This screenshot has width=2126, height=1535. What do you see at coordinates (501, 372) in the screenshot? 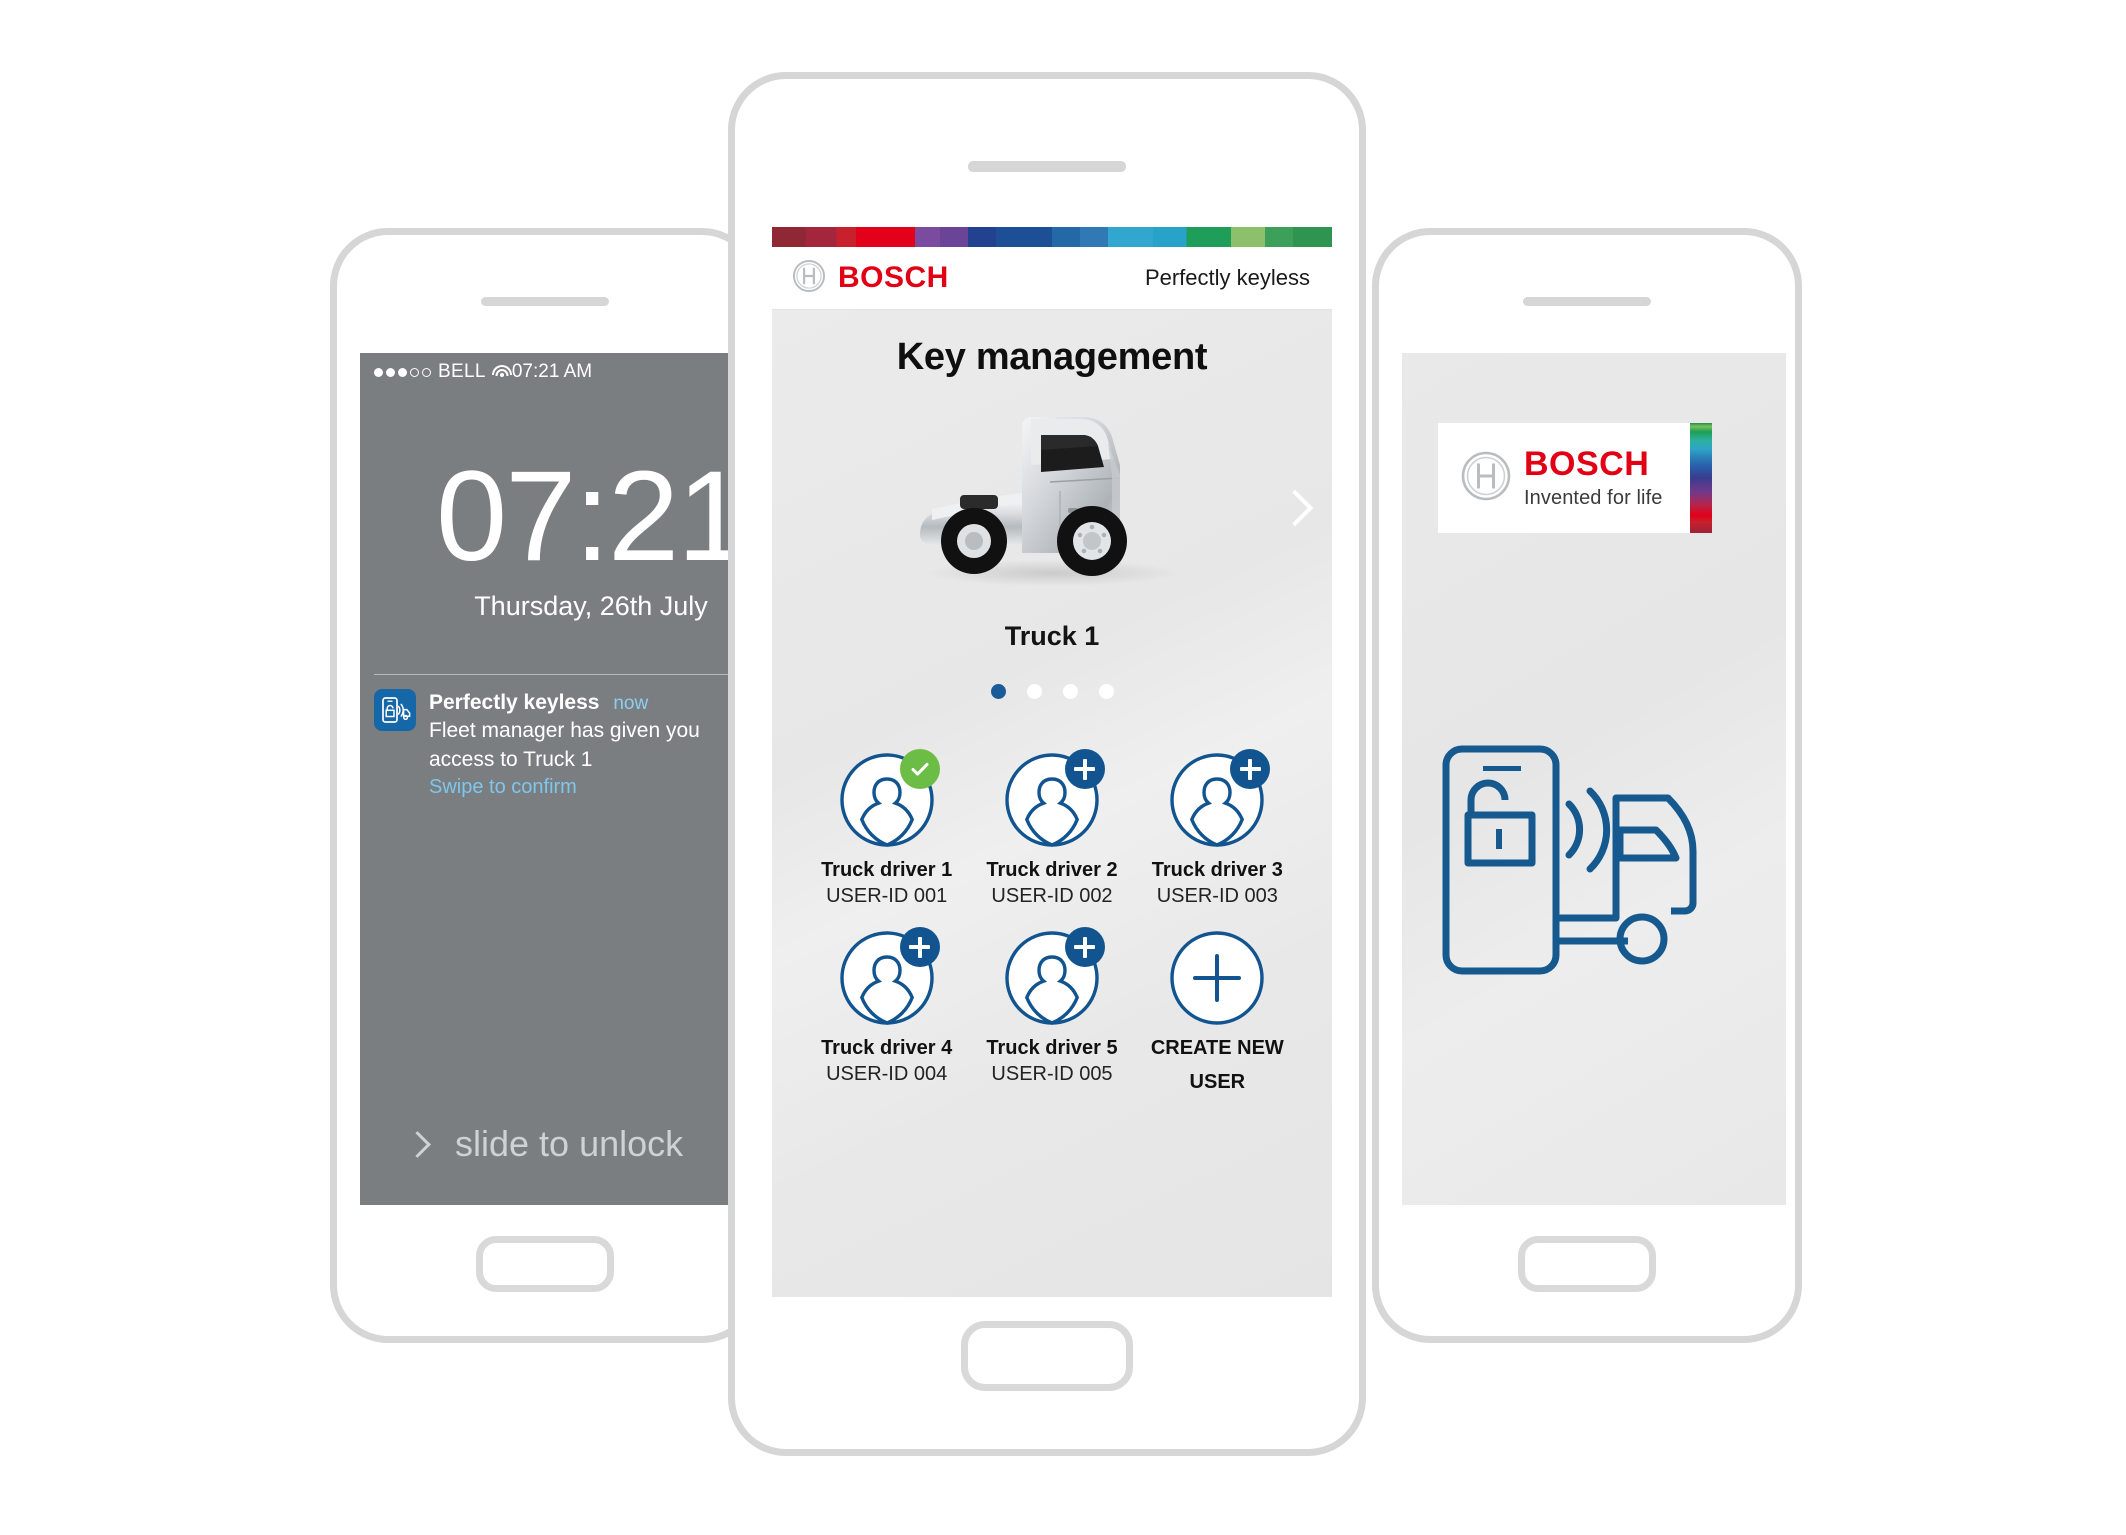
I see `wifi-icon` at bounding box center [501, 372].